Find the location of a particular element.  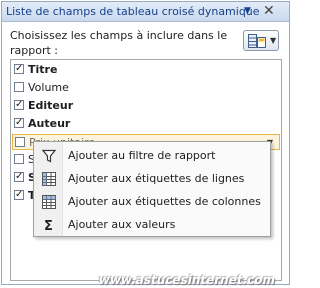

filter-icon is located at coordinates (49, 156).